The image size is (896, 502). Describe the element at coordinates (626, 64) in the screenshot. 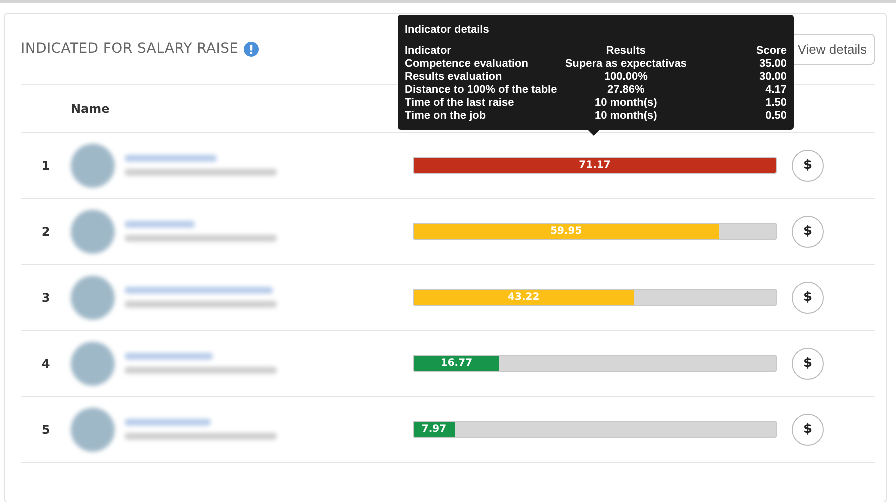

I see `tooltip-cell-text: Supera as expectativas` at that location.